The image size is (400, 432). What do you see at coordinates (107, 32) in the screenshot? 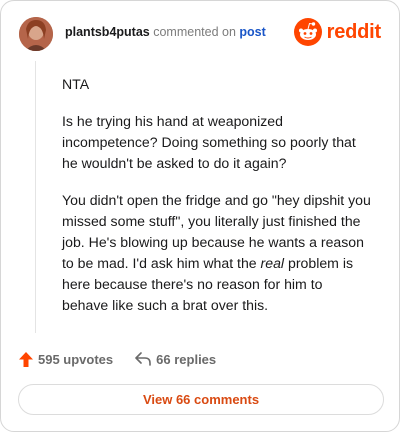
I see `username-link: plantsb4putas` at bounding box center [107, 32].